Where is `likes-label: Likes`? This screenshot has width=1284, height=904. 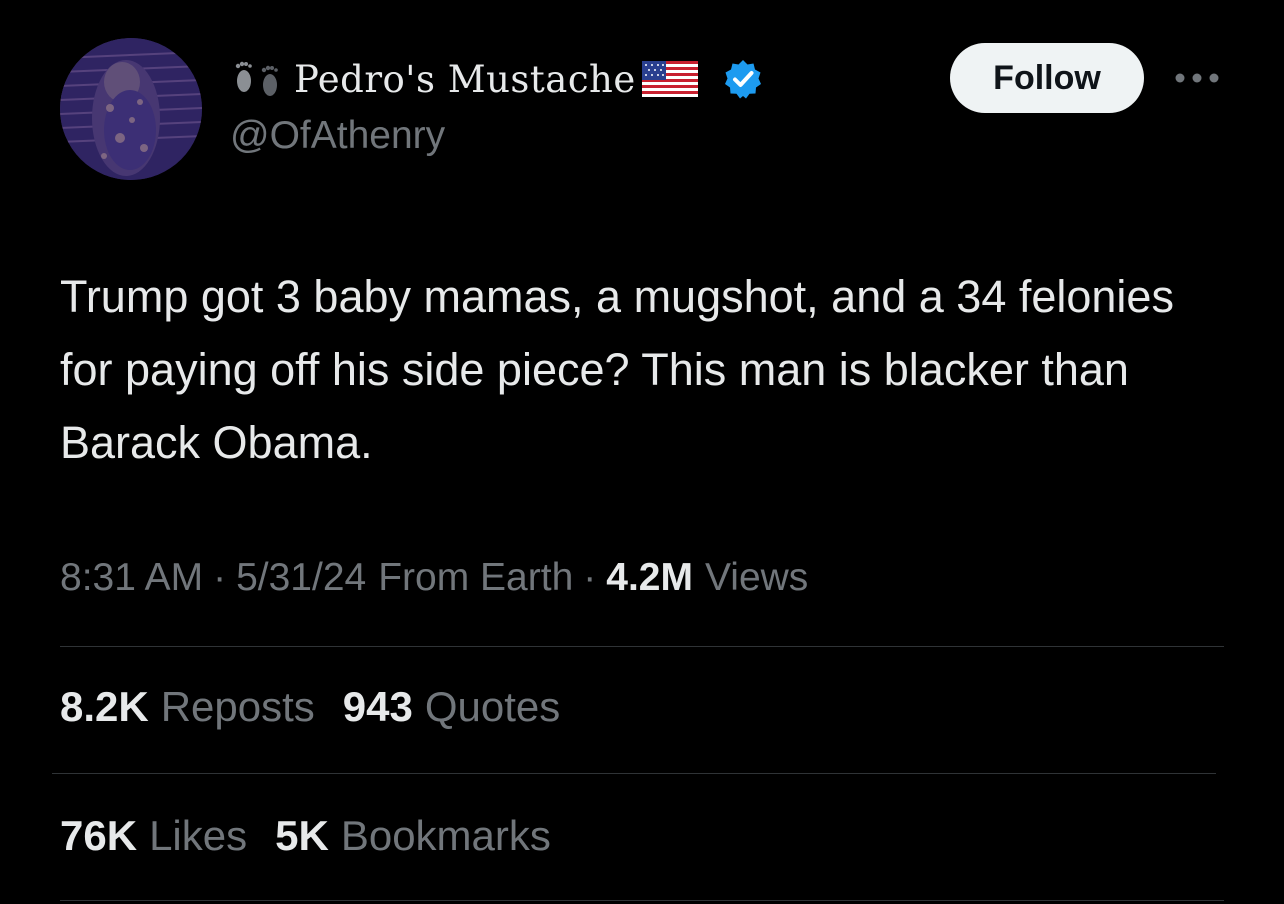
likes-label: Likes is located at coordinates (198, 835).